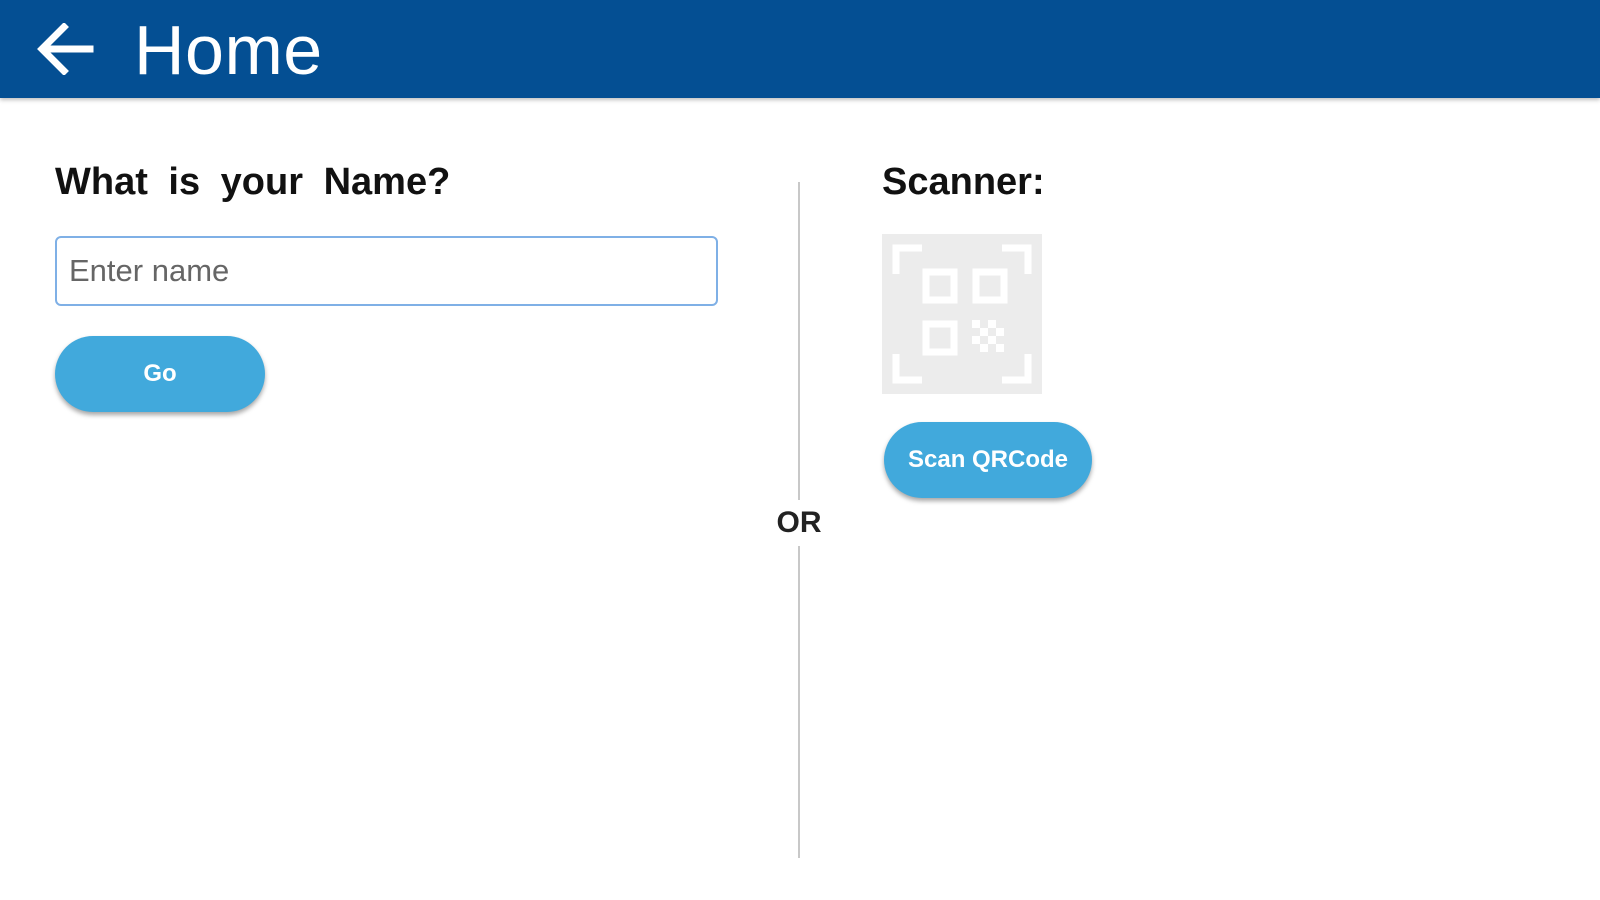 This screenshot has height=900, width=1600. What do you see at coordinates (800, 49) in the screenshot?
I see `app-toolbar: Home` at bounding box center [800, 49].